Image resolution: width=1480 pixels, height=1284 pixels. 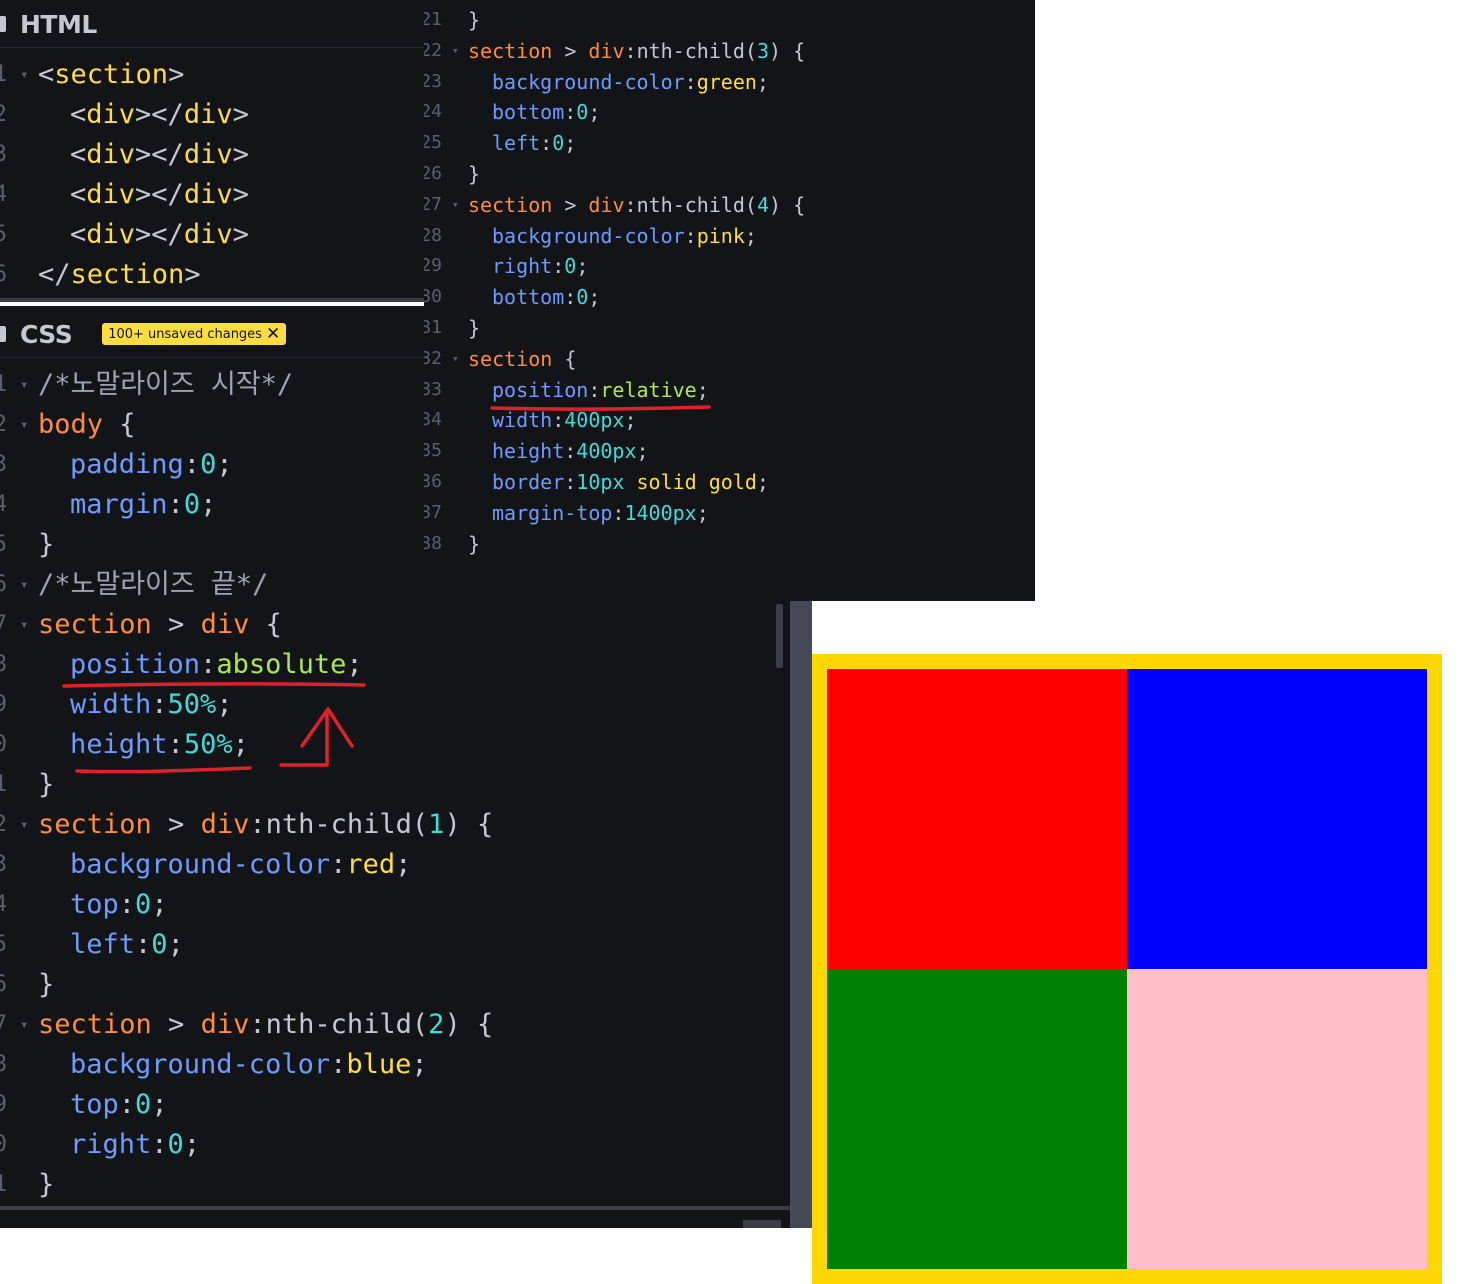 What do you see at coordinates (395, 1105) in the screenshot?
I see `code-line: 19 top:0;` at bounding box center [395, 1105].